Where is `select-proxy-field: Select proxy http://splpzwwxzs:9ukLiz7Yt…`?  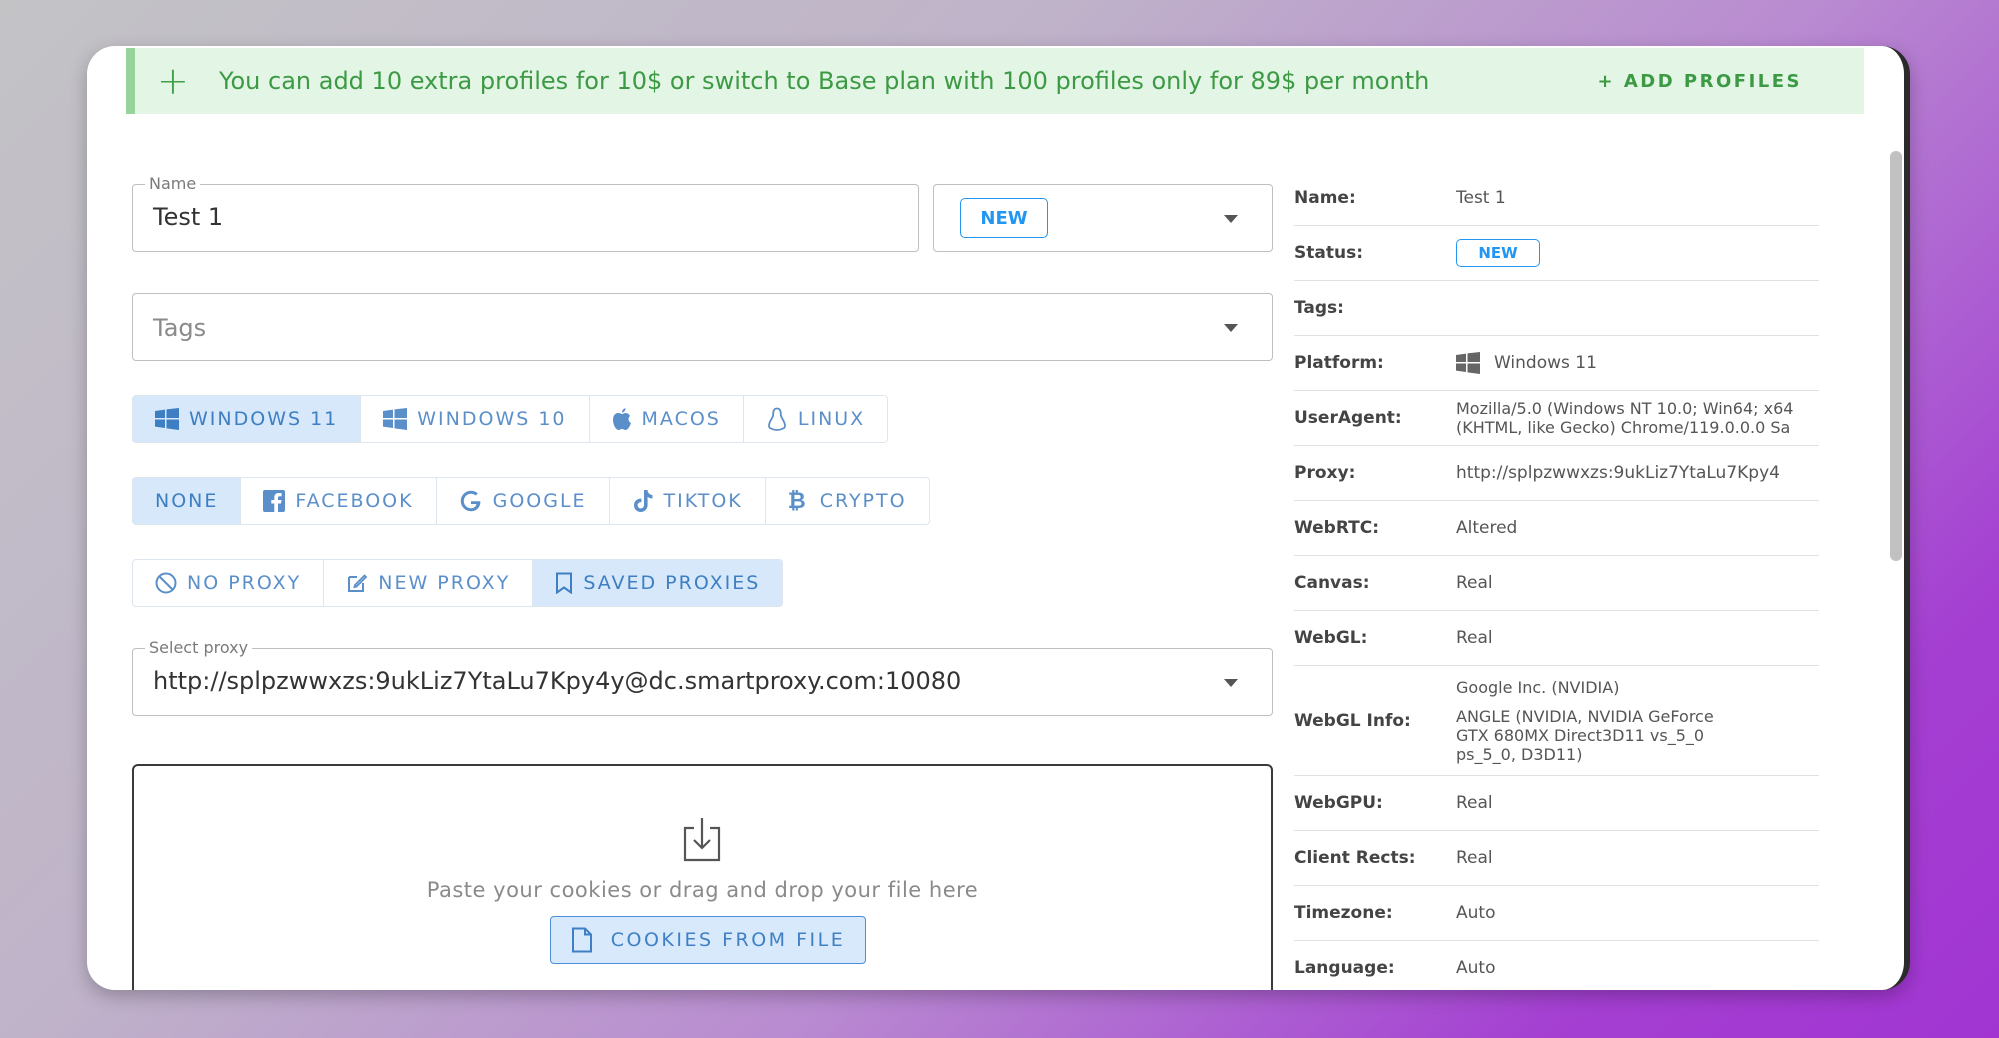
select-proxy-field: Select proxy http://splpzwwxzs:9ukLiz7Yt… is located at coordinates (702, 677).